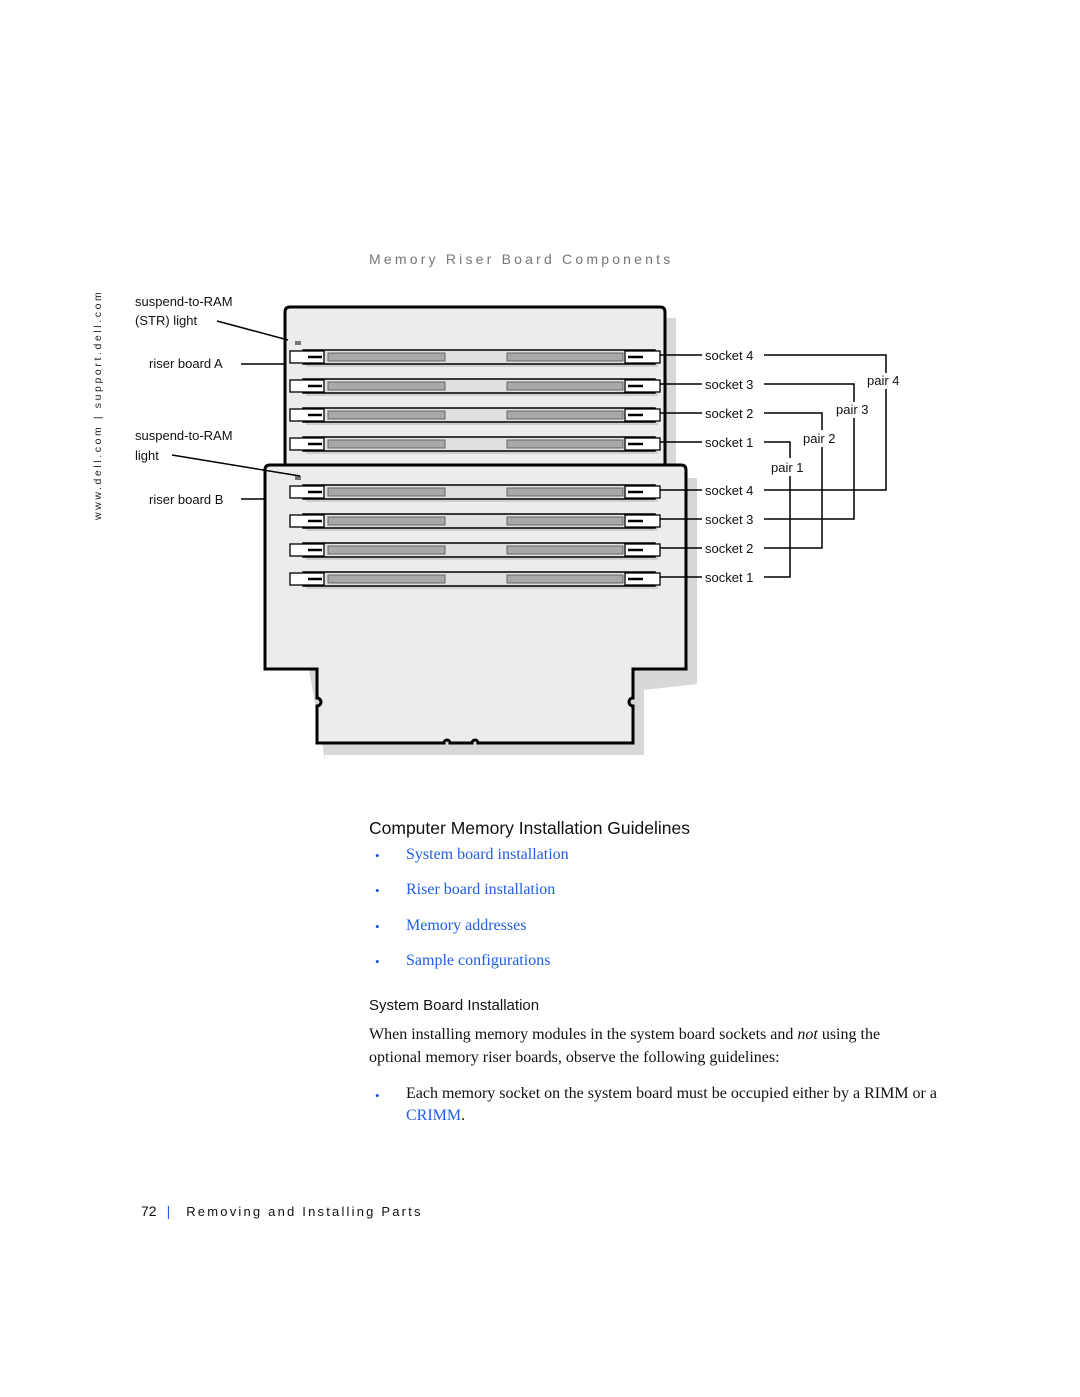  What do you see at coordinates (478, 961) in the screenshot?
I see `toc-link-sample-configurations: Sample configurations` at bounding box center [478, 961].